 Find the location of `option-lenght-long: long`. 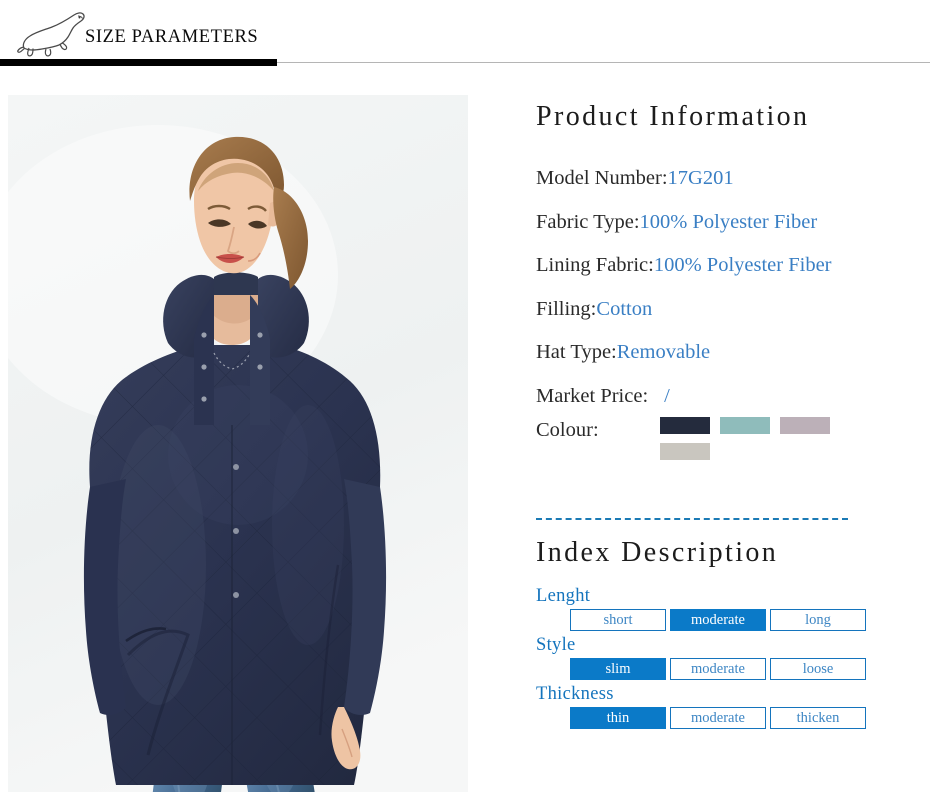

option-lenght-long: long is located at coordinates (818, 620).